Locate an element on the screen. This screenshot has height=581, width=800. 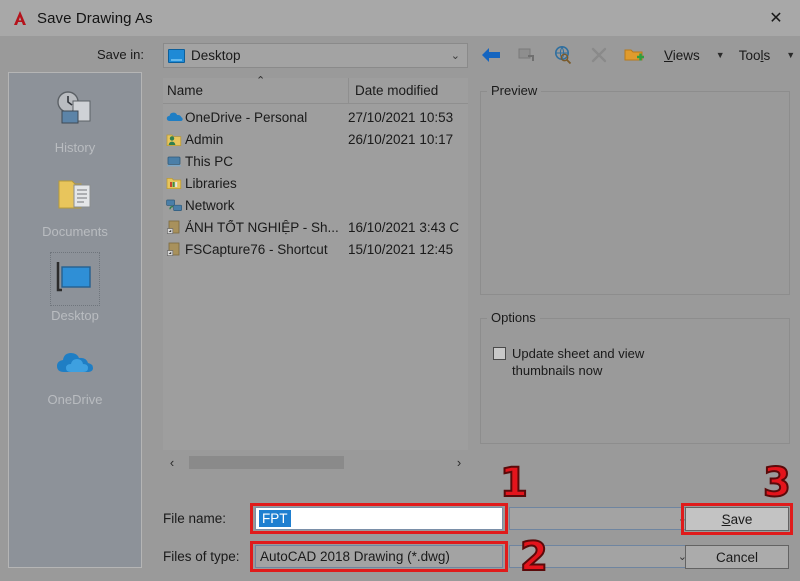
places-item-history: History is located at coordinates (75, 120).